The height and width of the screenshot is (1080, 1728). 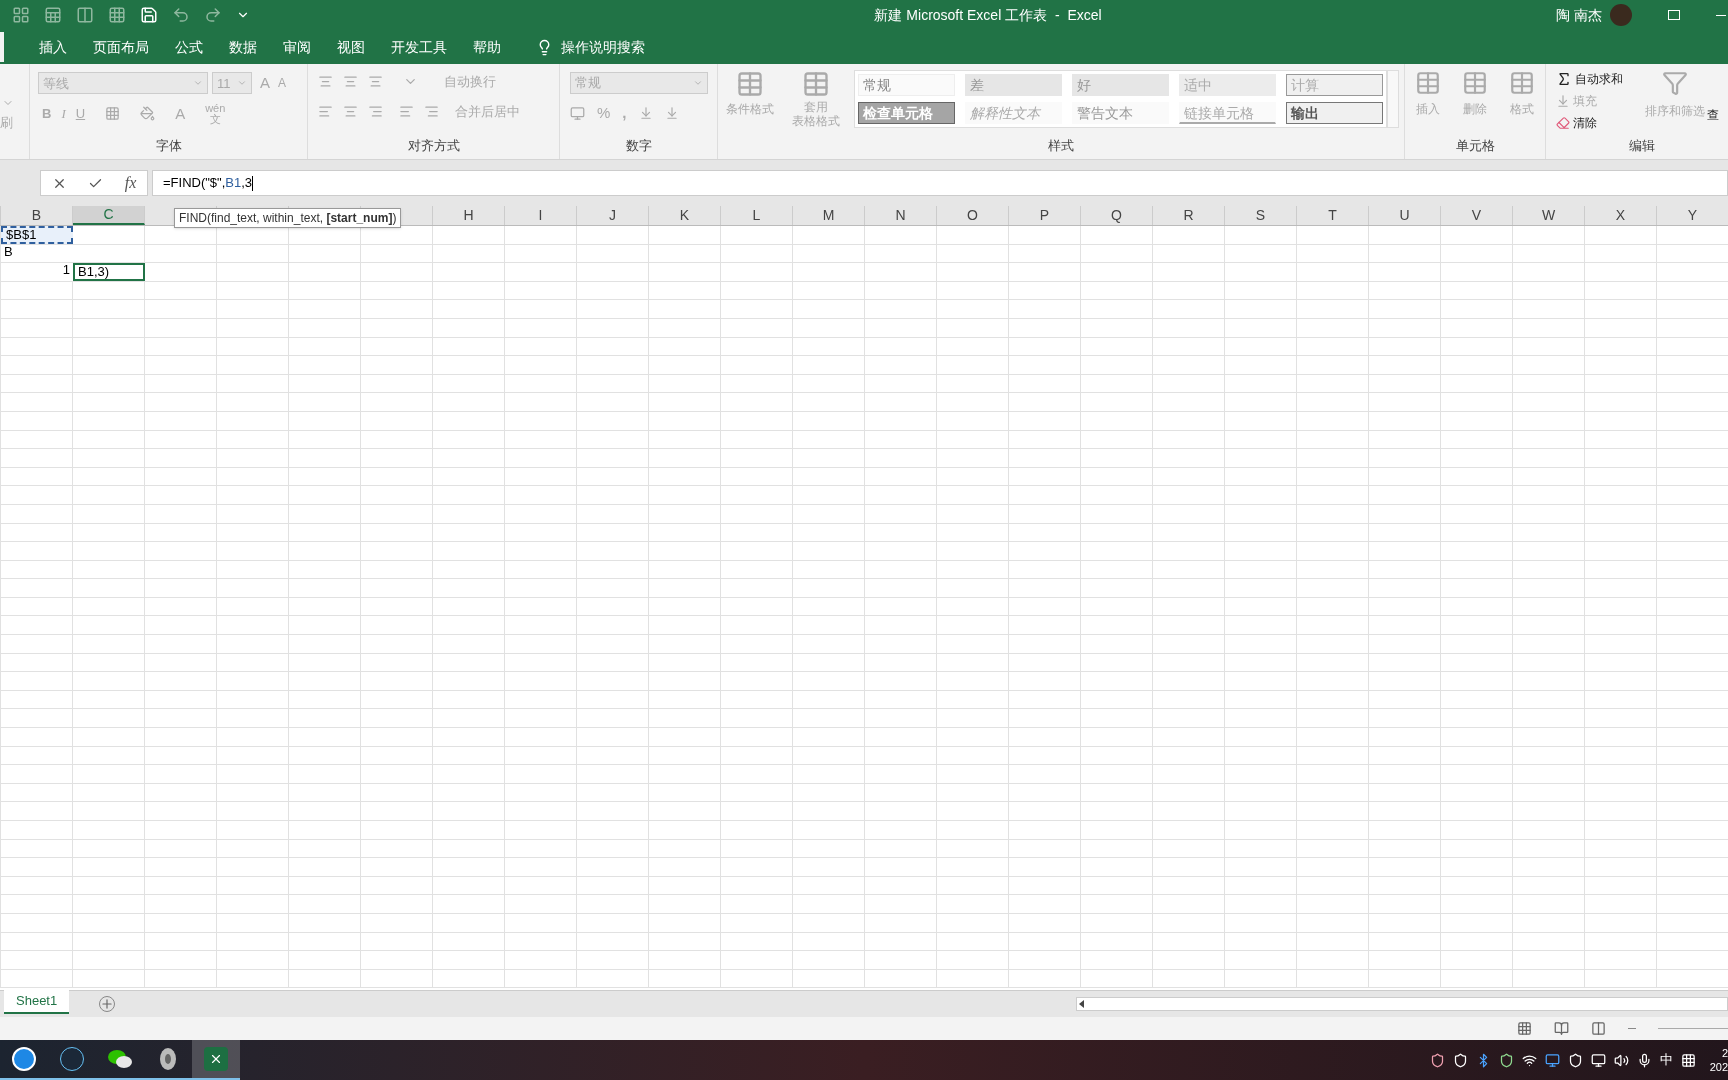 I want to click on page-break-icon, so click(x=1598, y=1028).